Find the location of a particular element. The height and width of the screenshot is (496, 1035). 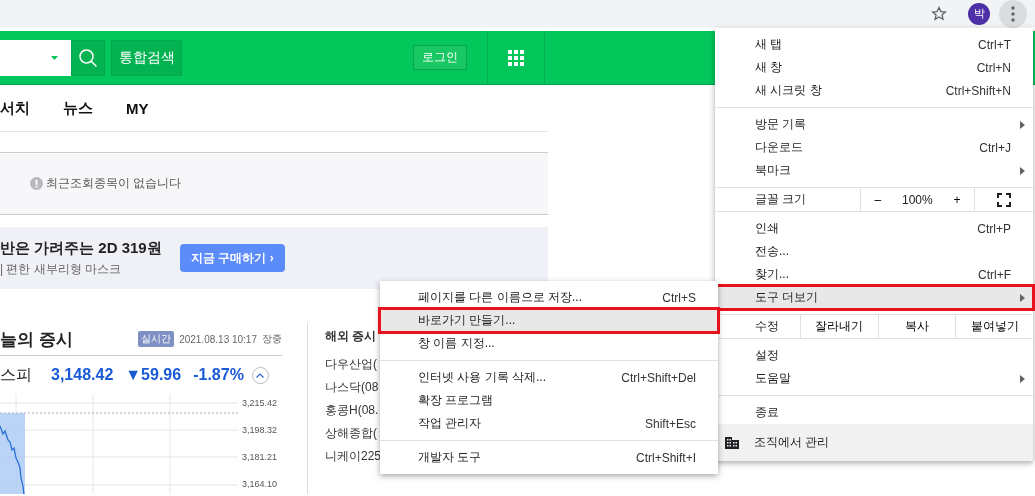

apps-grid-icon is located at coordinates (516, 57).